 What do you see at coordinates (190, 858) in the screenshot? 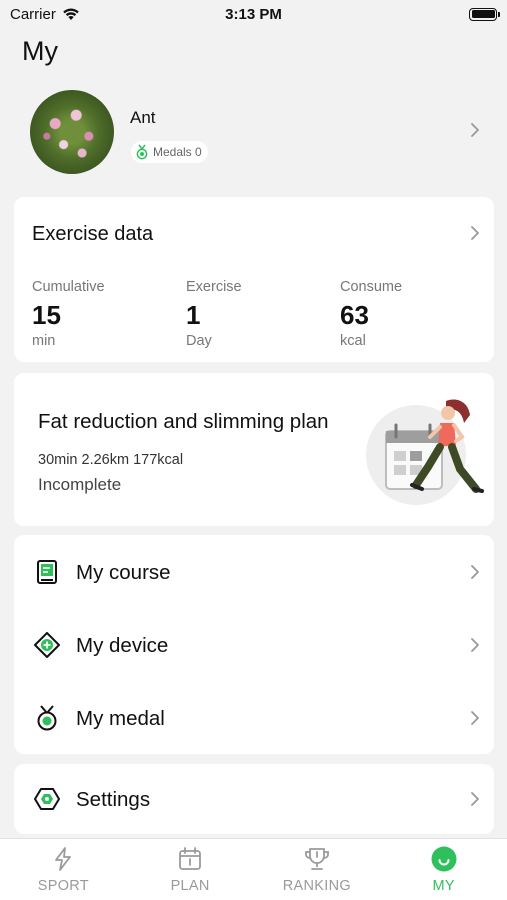
I see `calendar-icon` at bounding box center [190, 858].